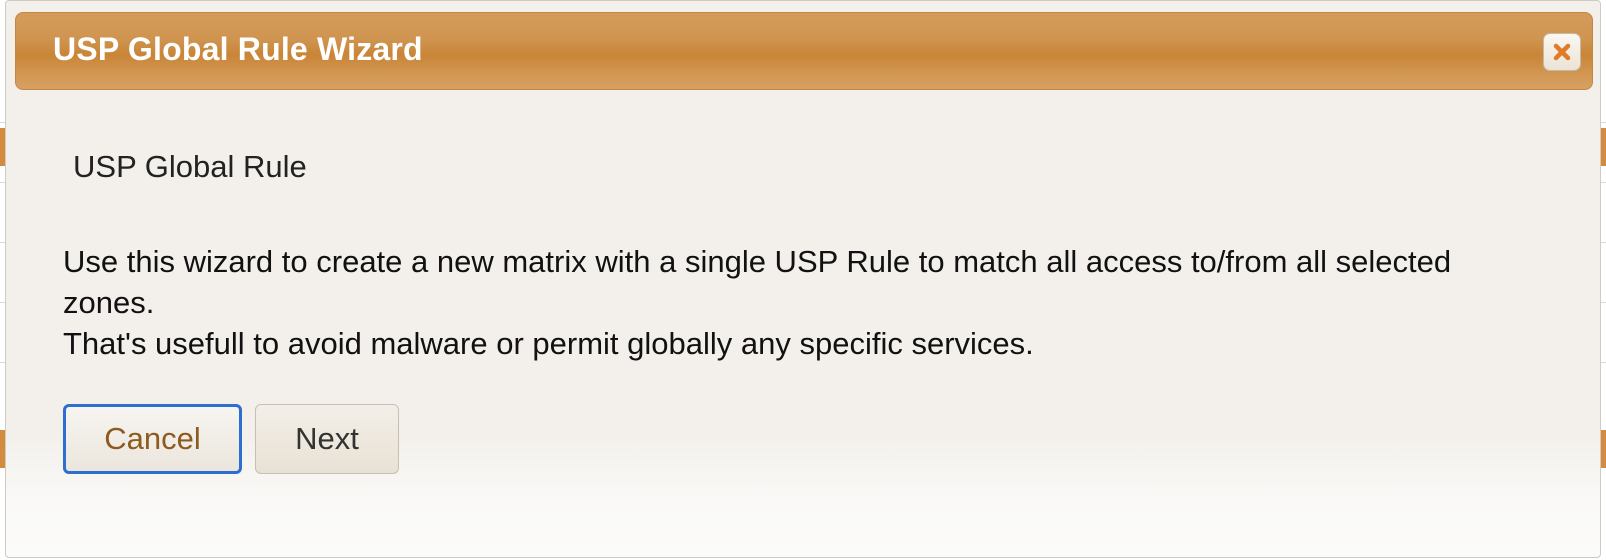 This screenshot has width=1606, height=560. I want to click on dialog-titlebar: USP Global Rule Wizard, so click(804, 51).